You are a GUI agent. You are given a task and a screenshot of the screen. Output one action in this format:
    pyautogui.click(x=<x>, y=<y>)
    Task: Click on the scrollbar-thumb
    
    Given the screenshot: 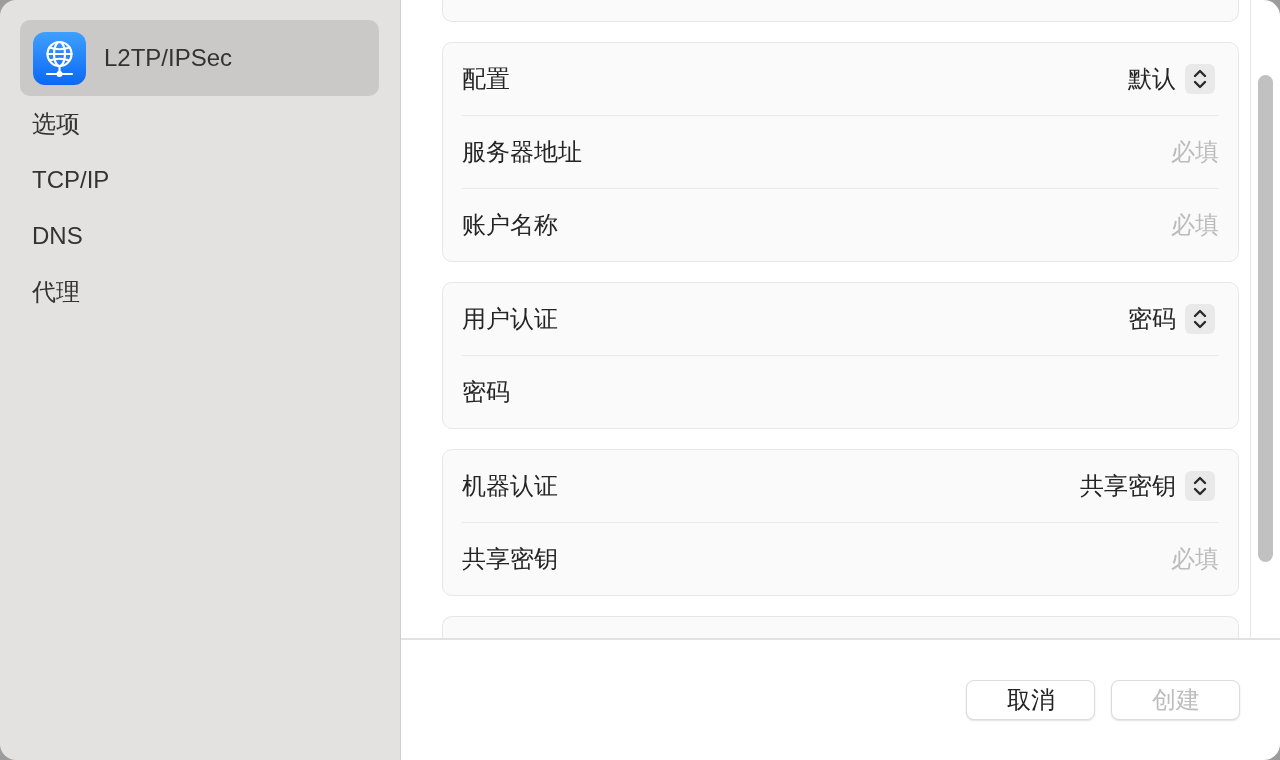 What is the action you would take?
    pyautogui.click(x=1265, y=318)
    